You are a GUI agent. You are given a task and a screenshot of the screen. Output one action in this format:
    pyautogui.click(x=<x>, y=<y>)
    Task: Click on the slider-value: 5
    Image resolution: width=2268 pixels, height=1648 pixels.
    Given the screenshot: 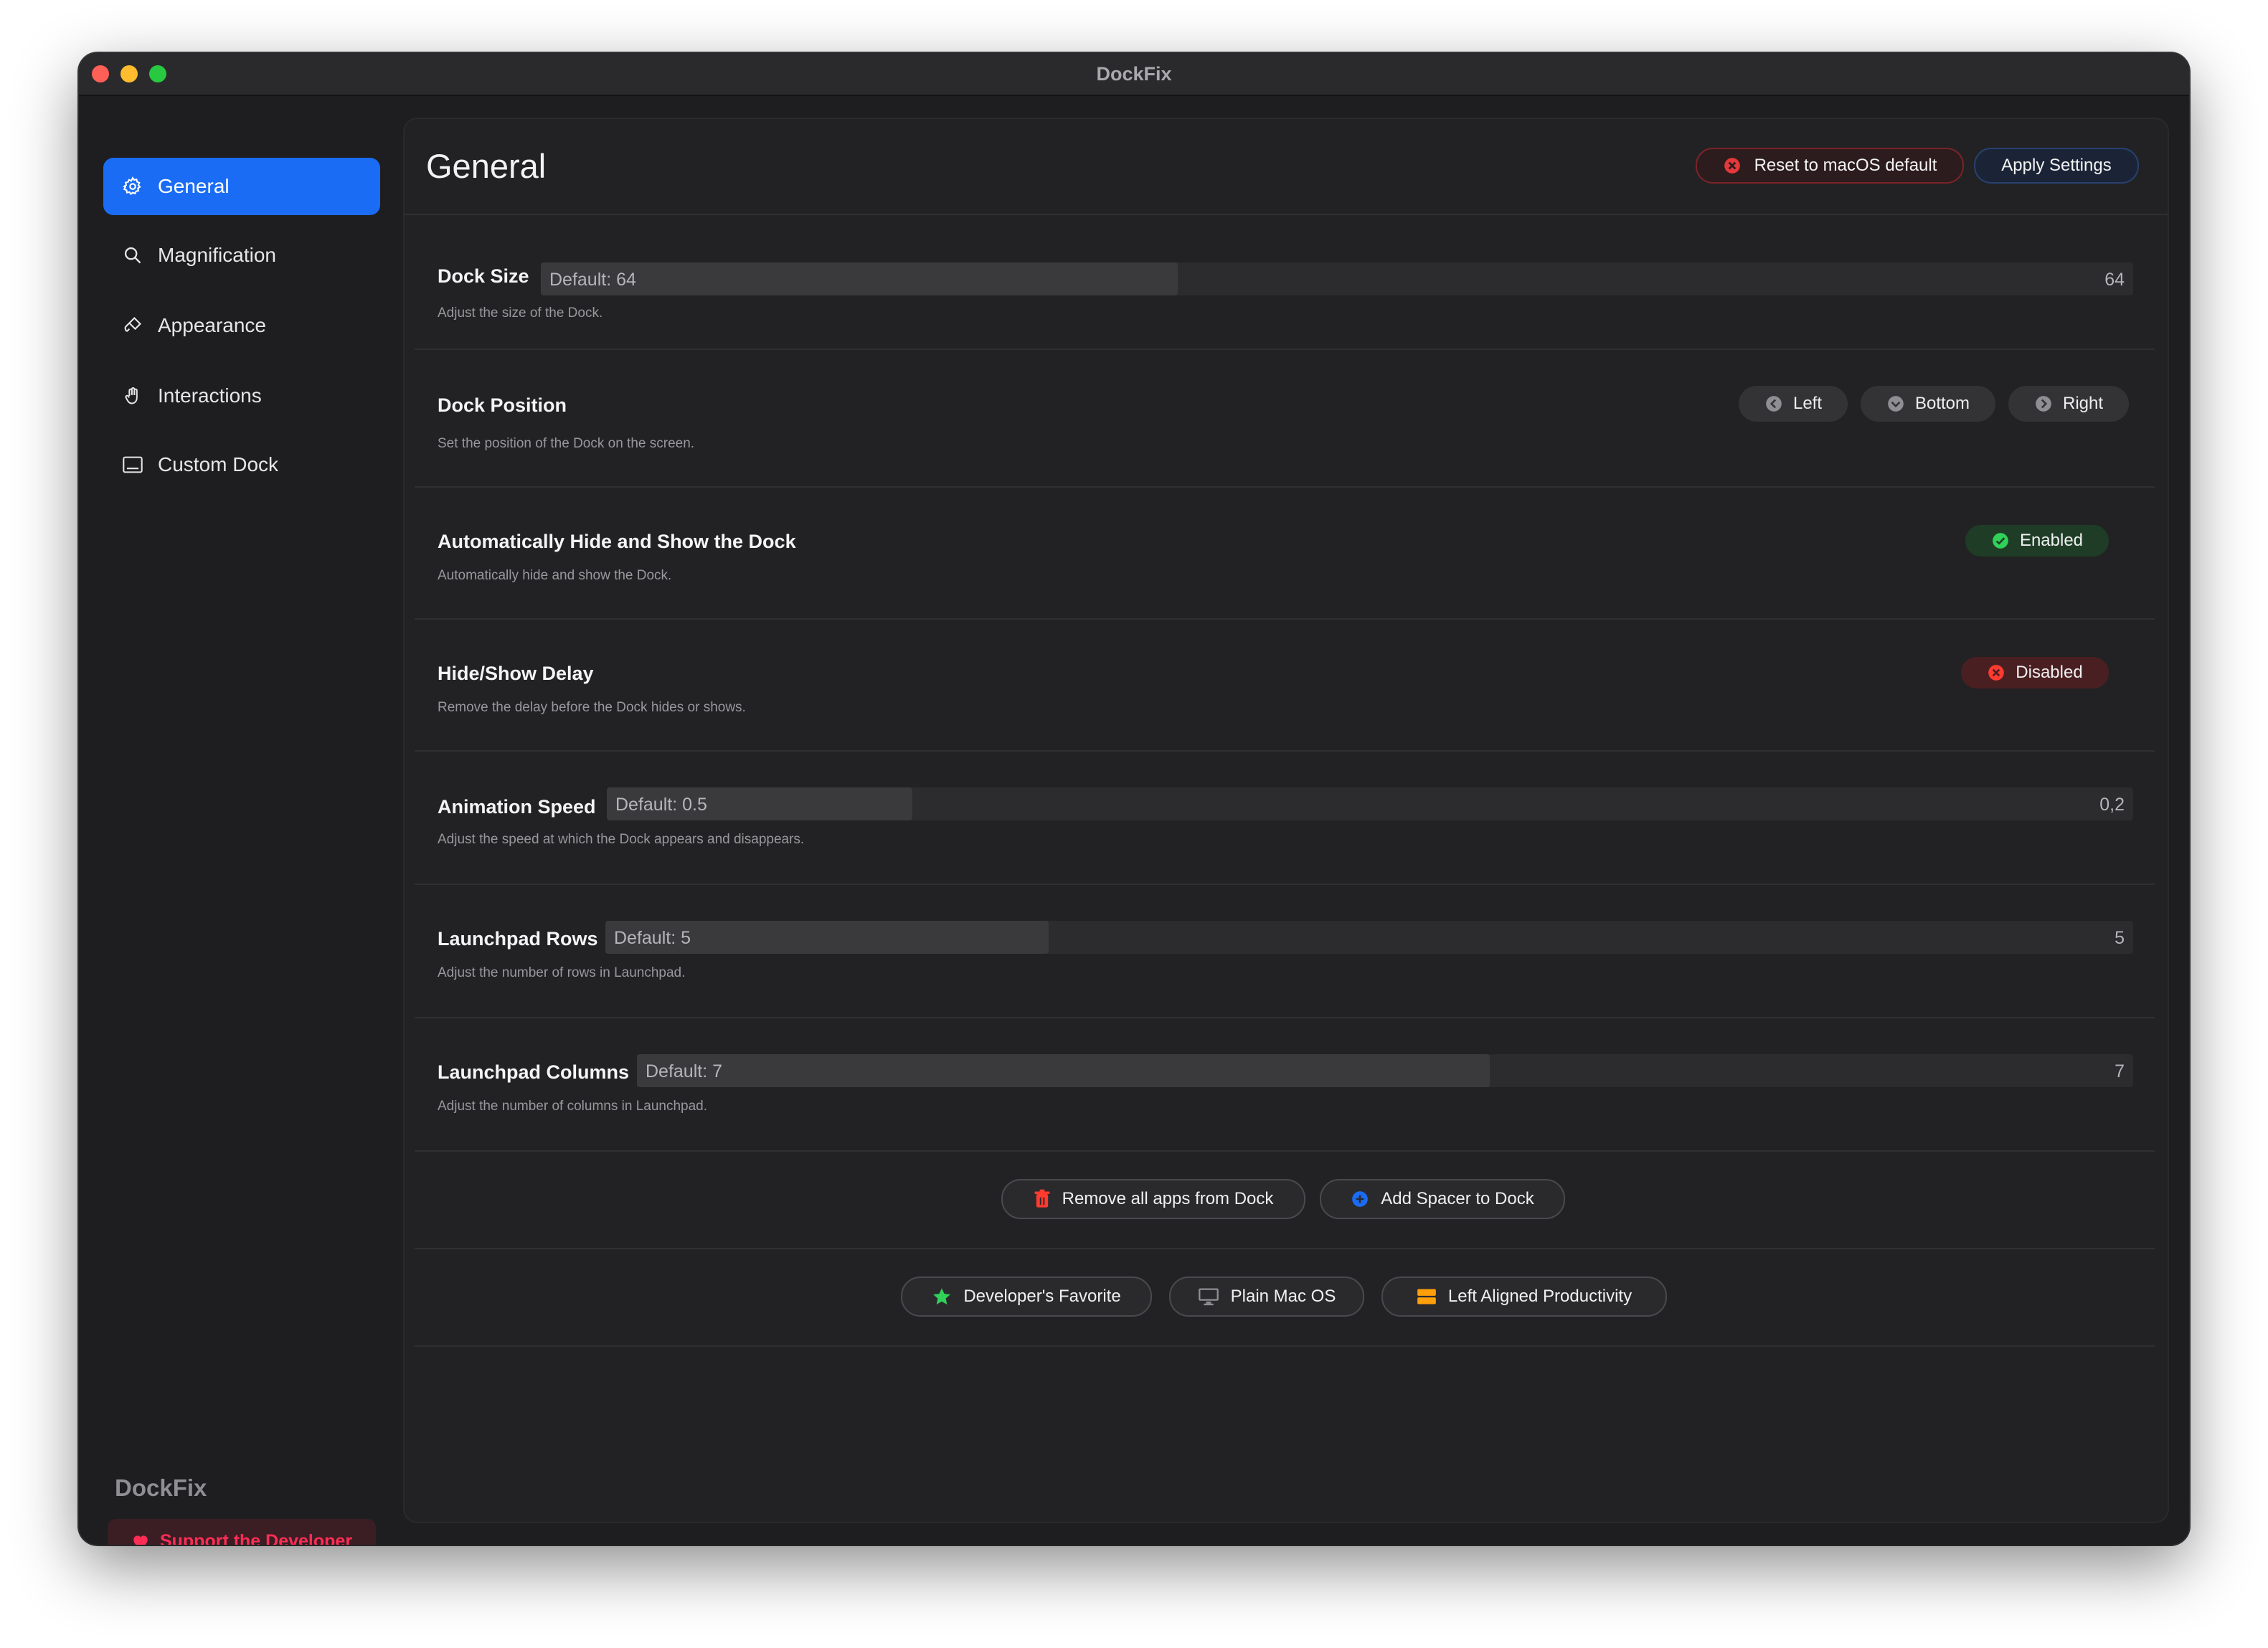 What is the action you would take?
    pyautogui.click(x=2120, y=938)
    